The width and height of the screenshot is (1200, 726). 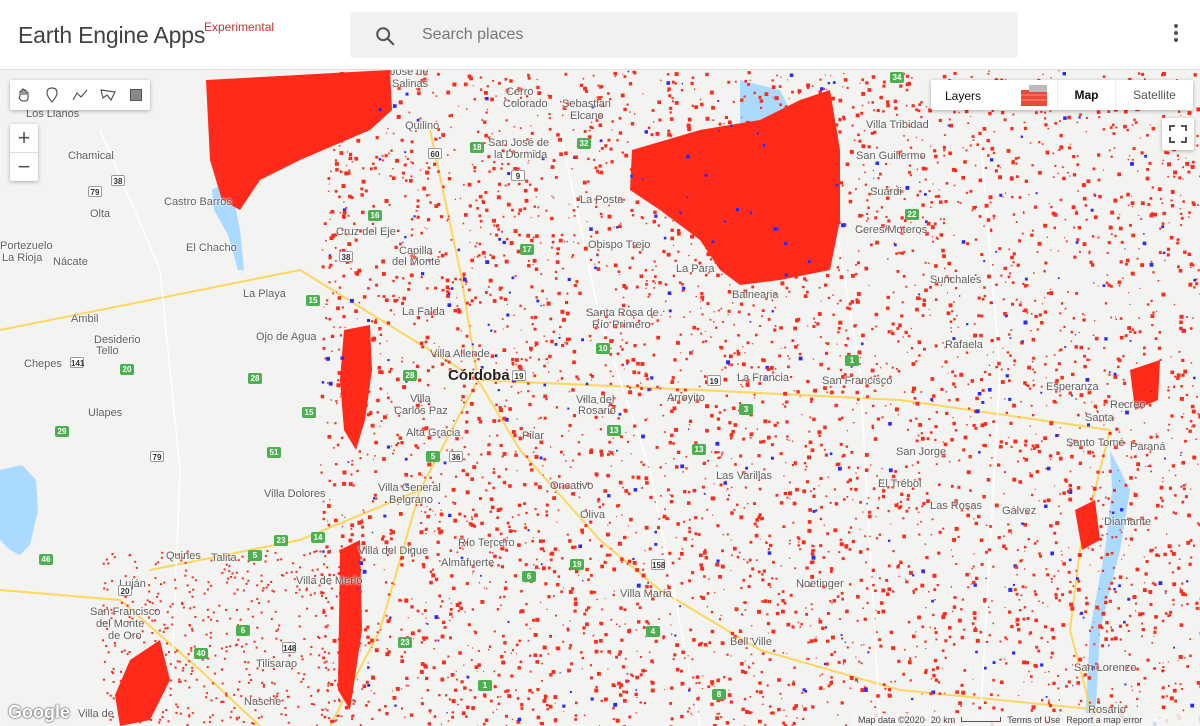 I want to click on search-input, so click(x=702, y=35).